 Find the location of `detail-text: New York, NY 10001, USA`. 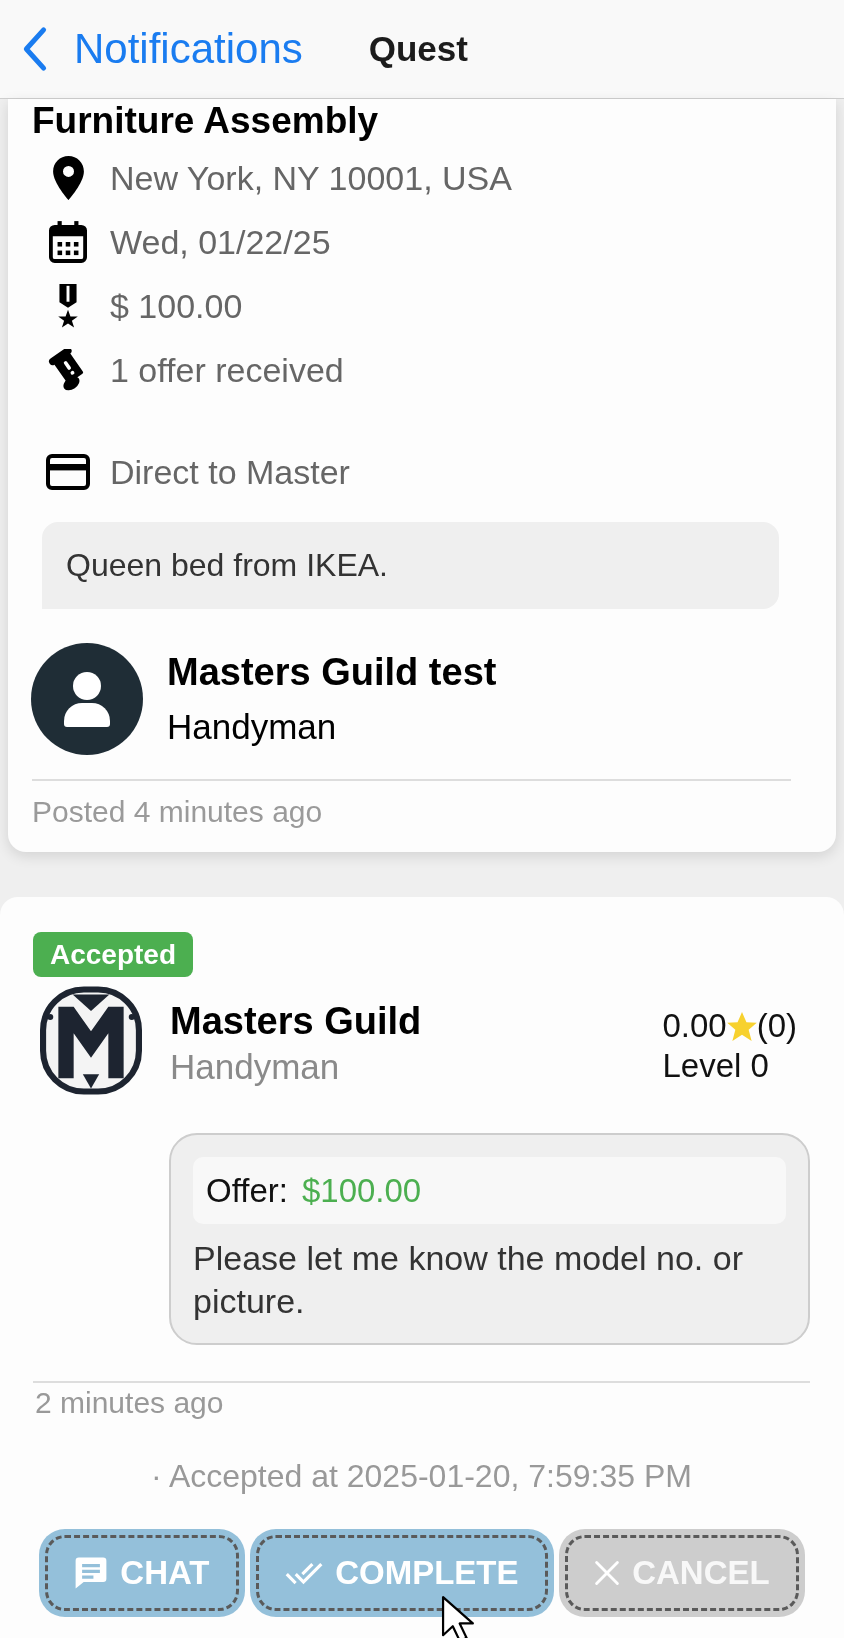

detail-text: New York, NY 10001, USA is located at coordinates (311, 178).